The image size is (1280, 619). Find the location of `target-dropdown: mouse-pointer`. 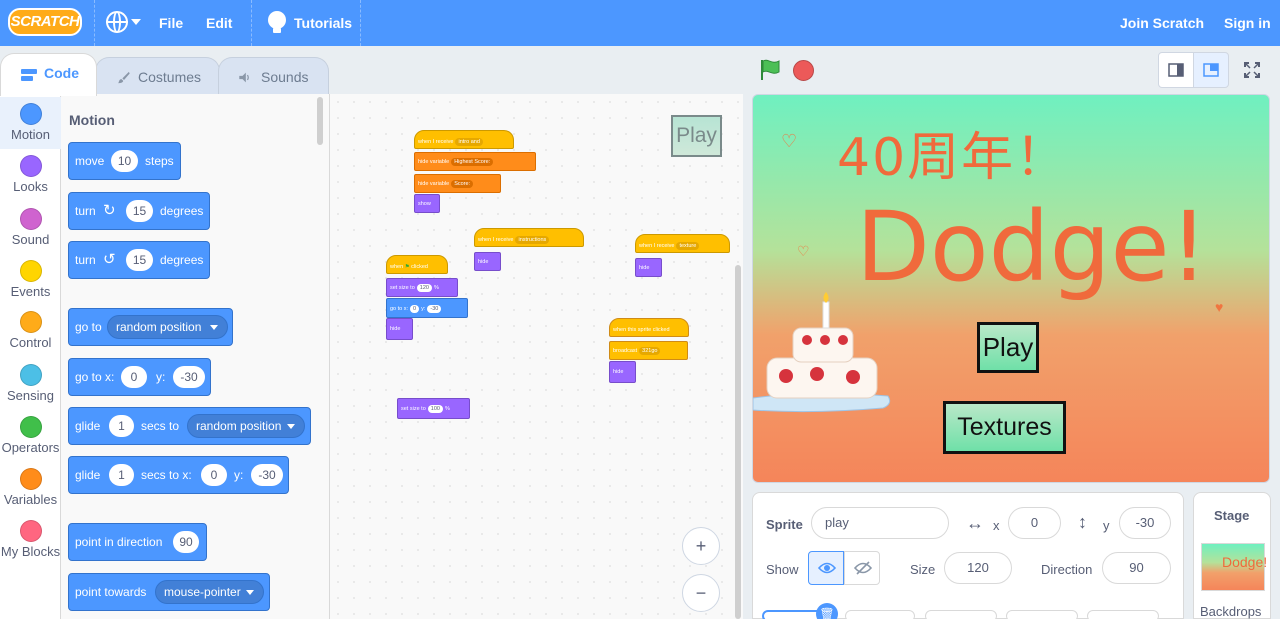

target-dropdown: mouse-pointer is located at coordinates (209, 592).